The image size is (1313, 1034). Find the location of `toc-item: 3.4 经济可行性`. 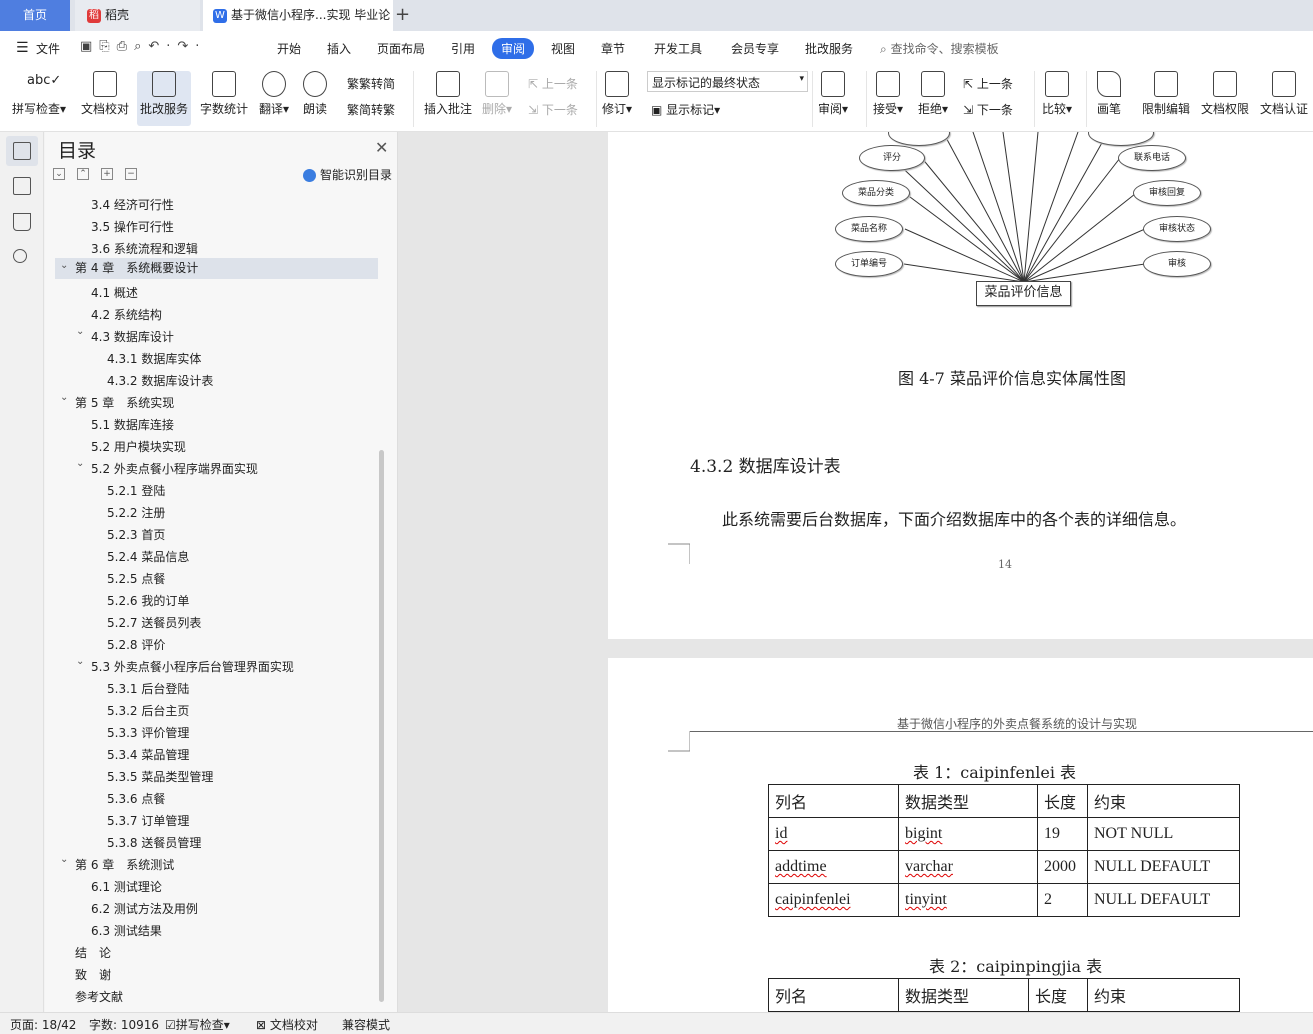

toc-item: 3.4 经济可行性 is located at coordinates (132, 204).